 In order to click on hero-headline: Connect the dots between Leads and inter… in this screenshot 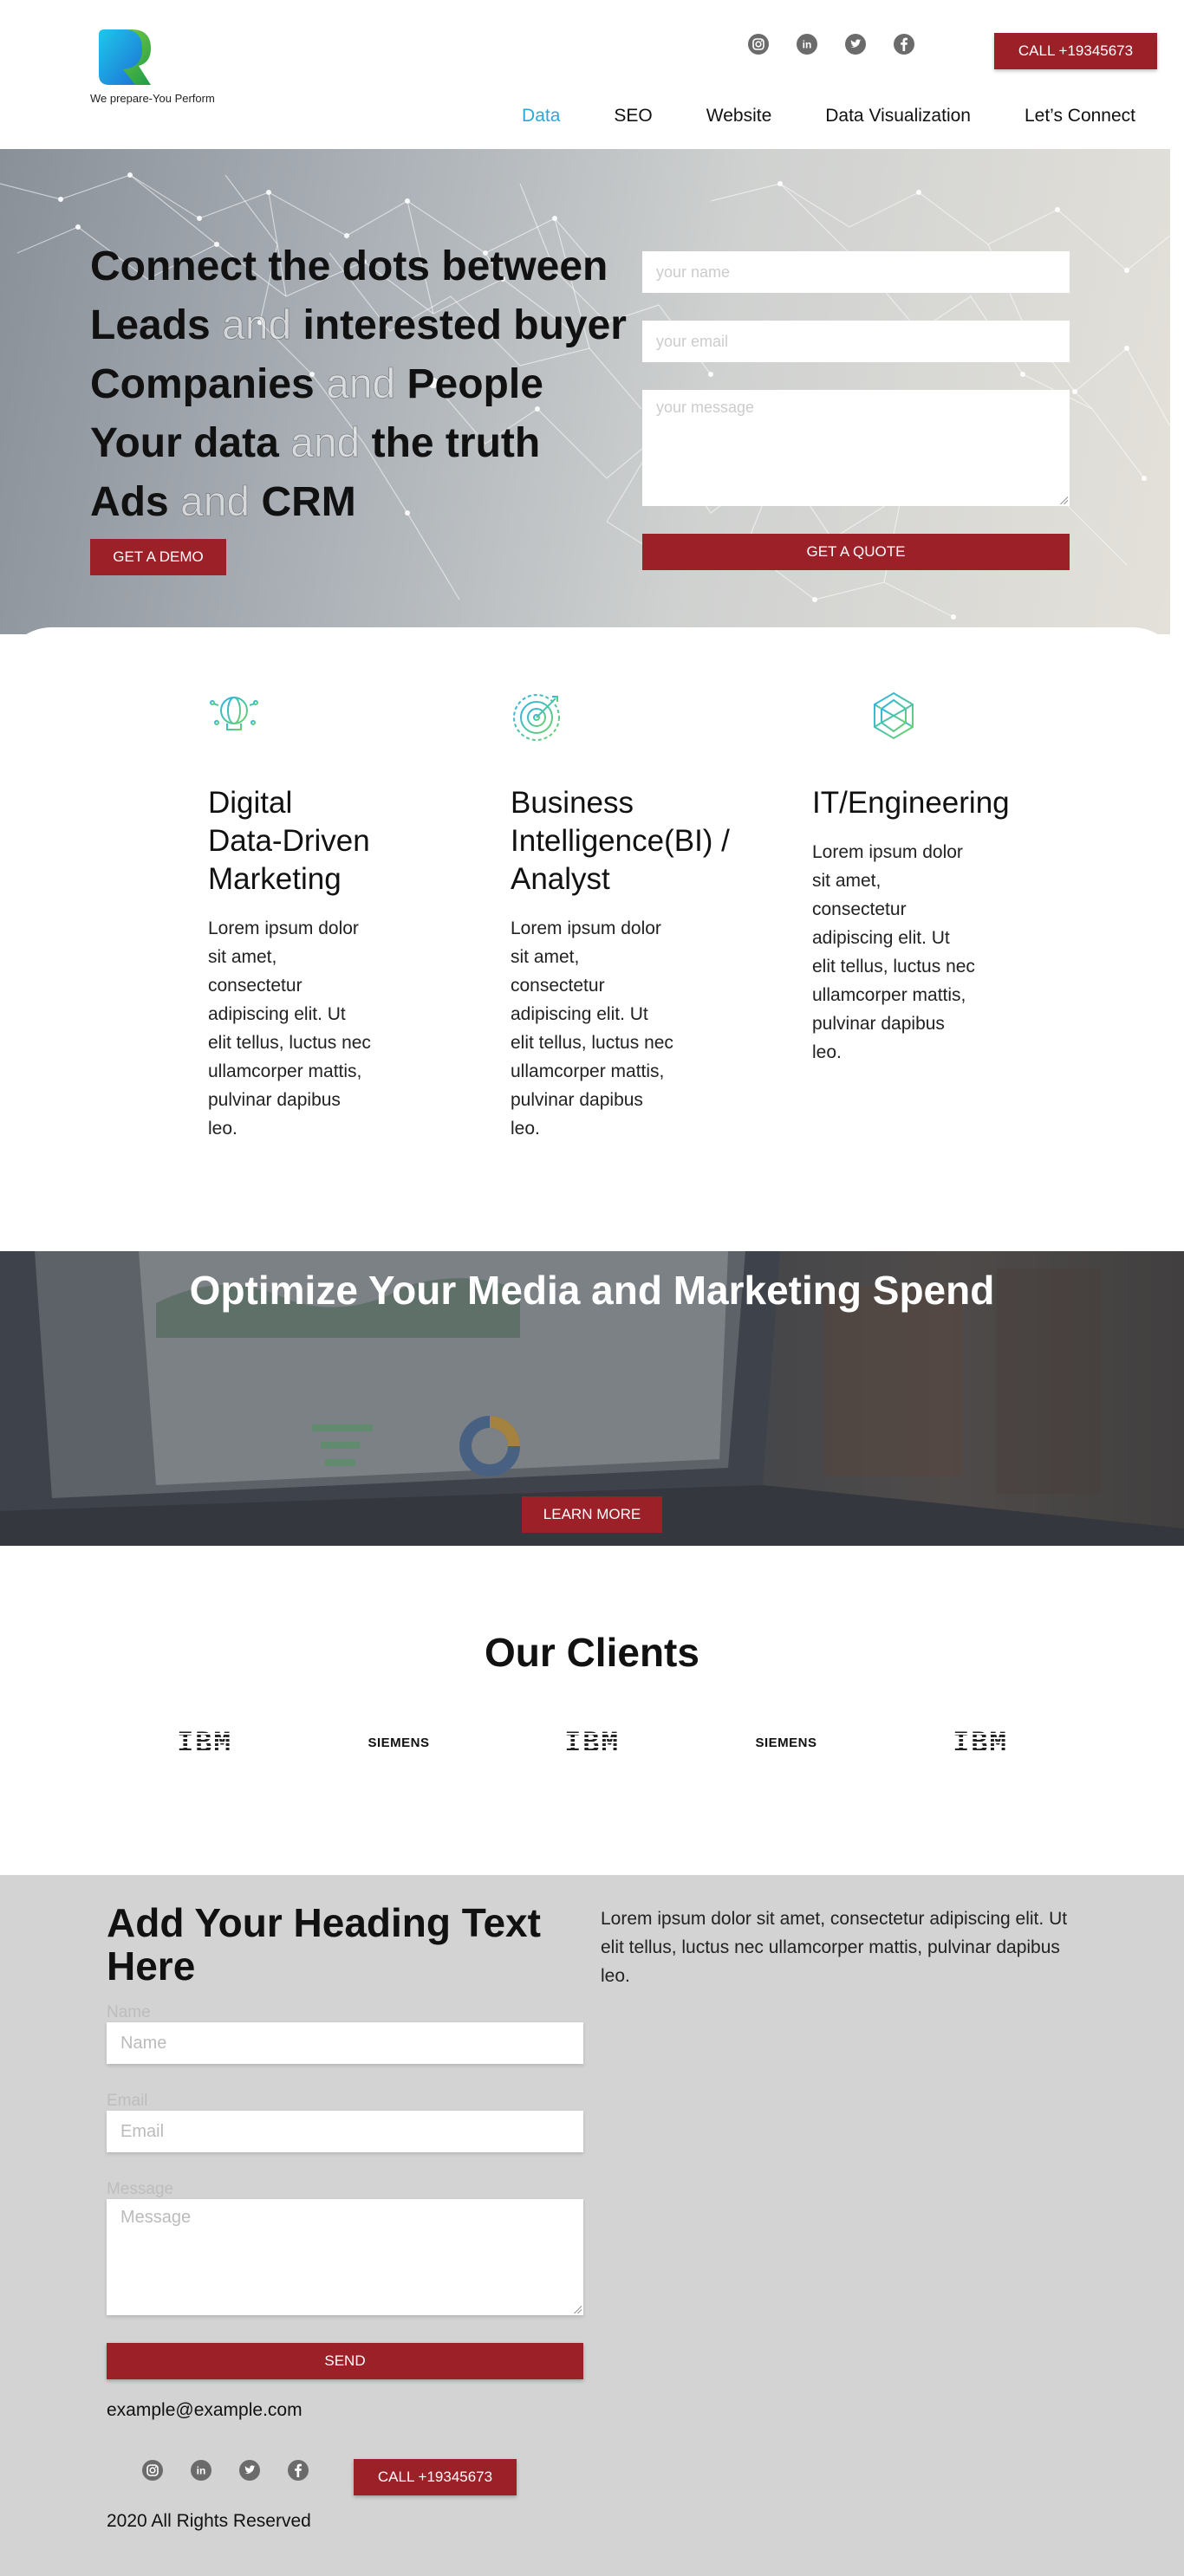, I will do `click(359, 384)`.